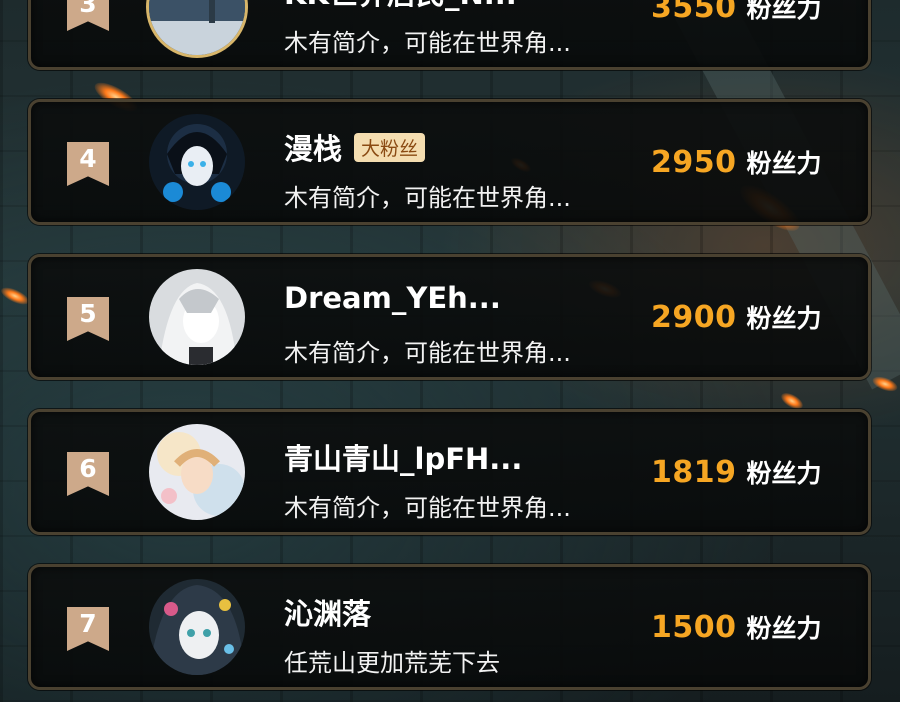 The image size is (900, 702). Describe the element at coordinates (694, 162) in the screenshot. I see `score-value: 2950` at that location.